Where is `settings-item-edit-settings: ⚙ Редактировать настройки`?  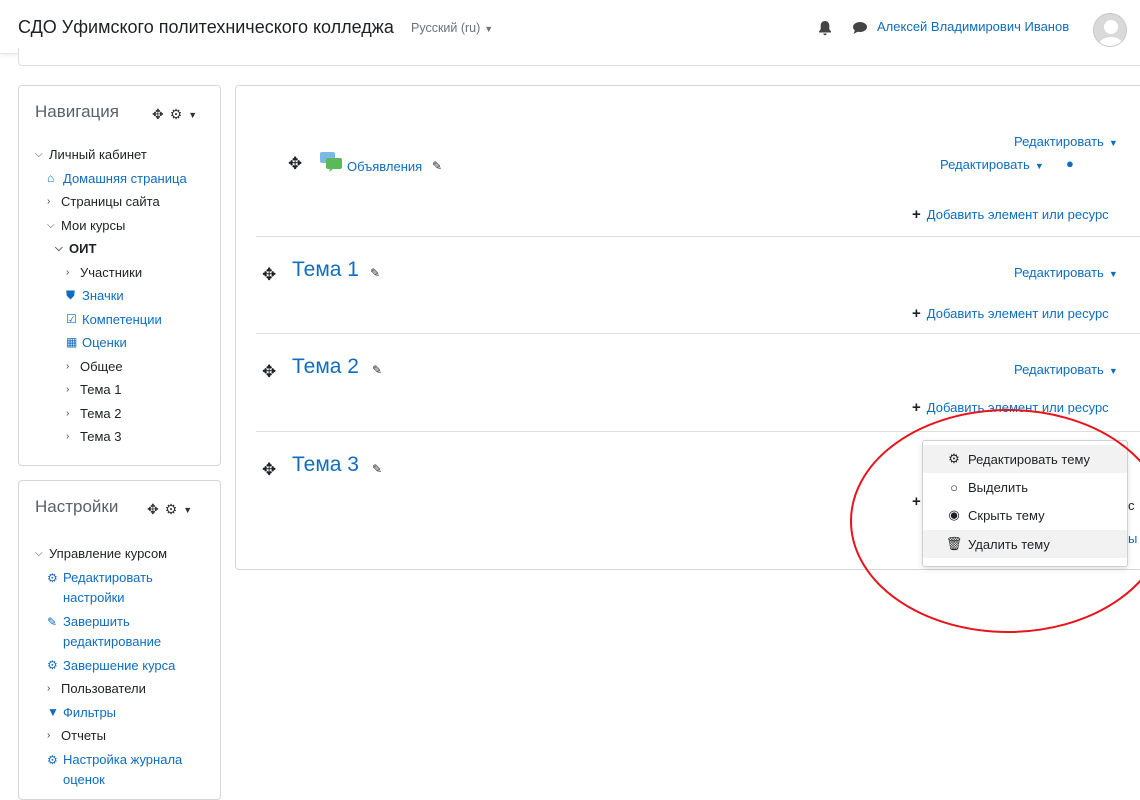 settings-item-edit-settings: ⚙ Редактировать настройки is located at coordinates (124, 588).